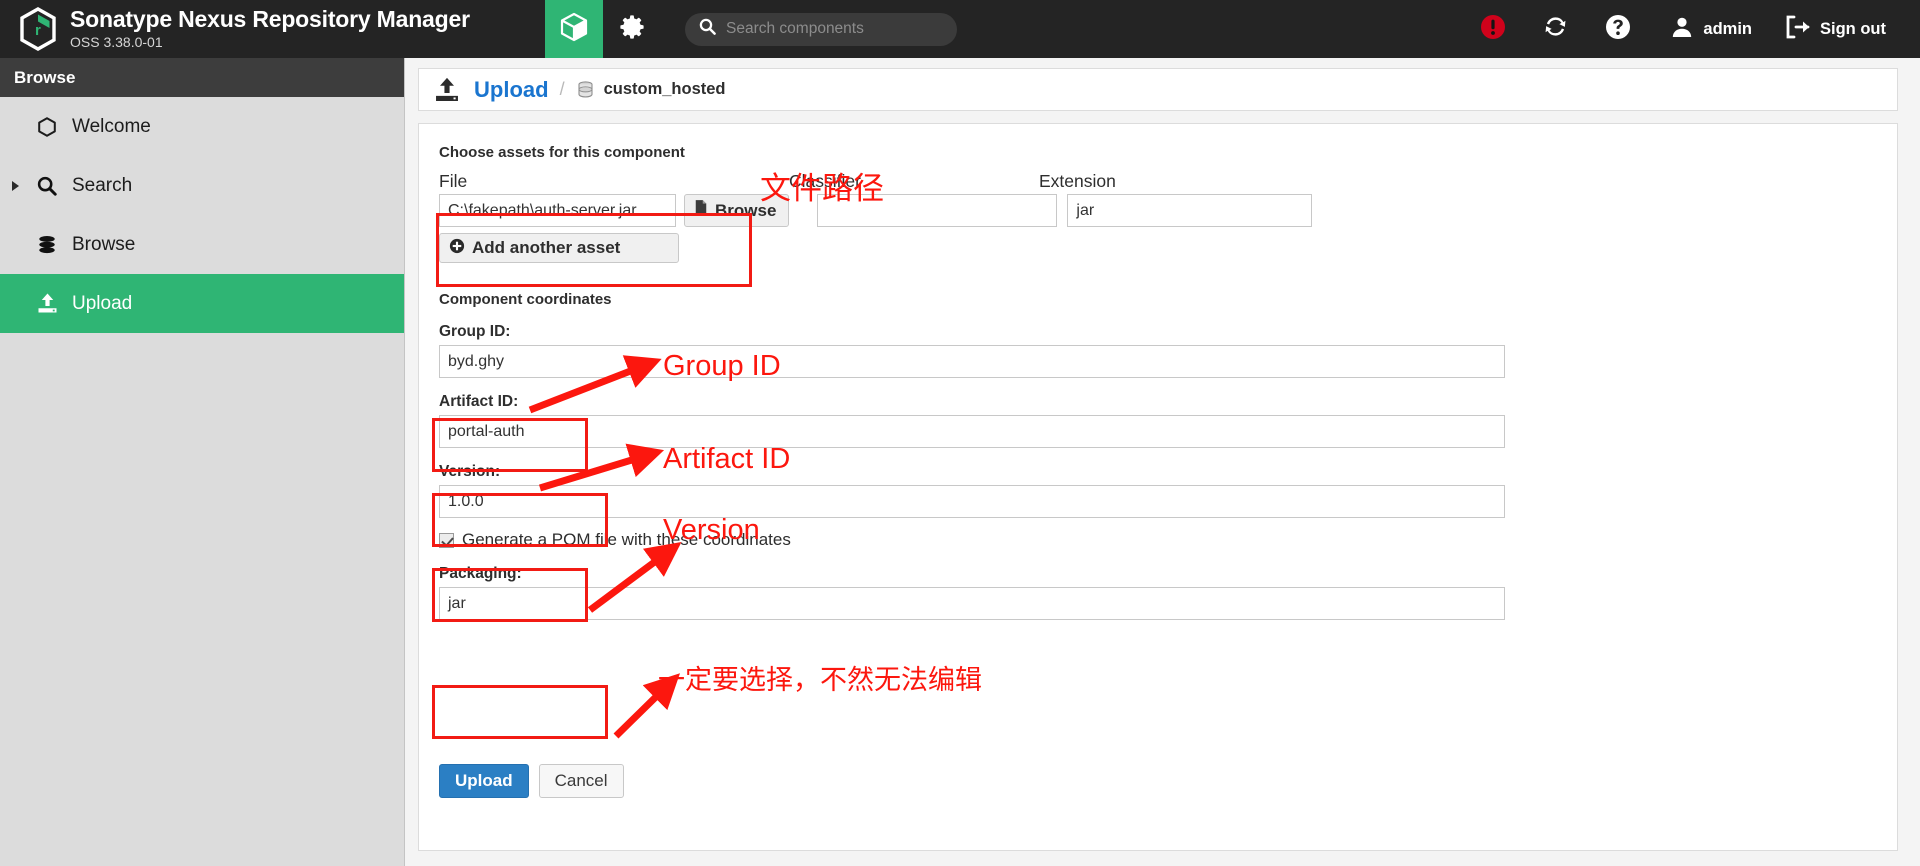 Image resolution: width=1920 pixels, height=866 pixels. What do you see at coordinates (470, 471) in the screenshot?
I see `version-label: Version:` at bounding box center [470, 471].